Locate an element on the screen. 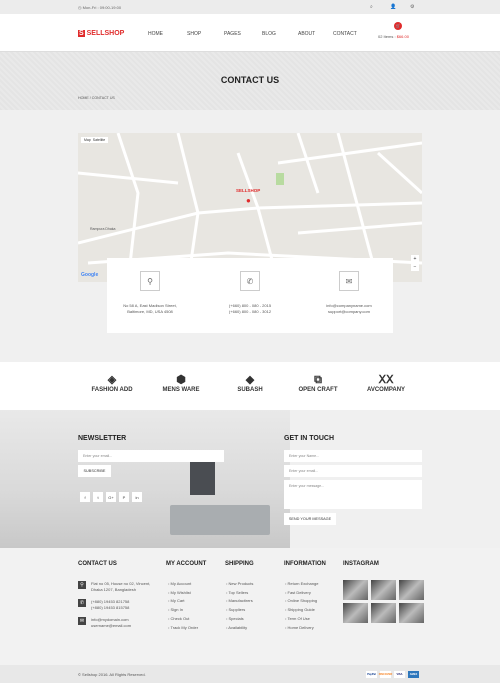 This screenshot has width=500, height=683. visa-icon: VISA is located at coordinates (399, 674).